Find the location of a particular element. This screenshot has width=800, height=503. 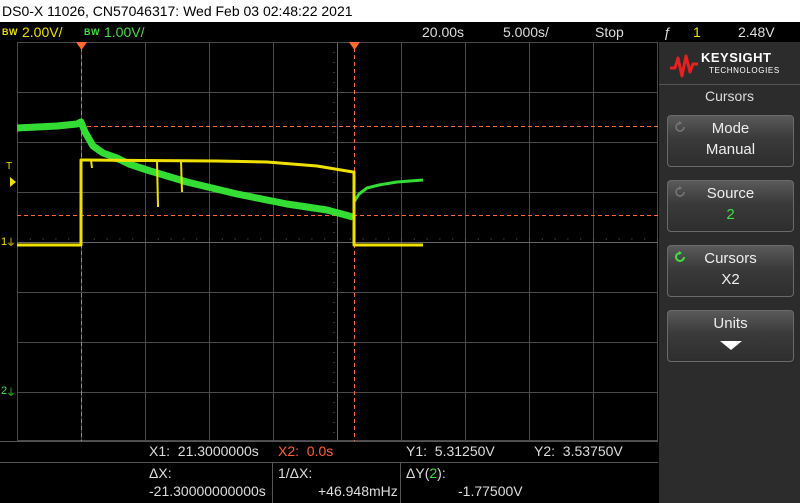

softkey-mode-label: Mode is located at coordinates (730, 128).